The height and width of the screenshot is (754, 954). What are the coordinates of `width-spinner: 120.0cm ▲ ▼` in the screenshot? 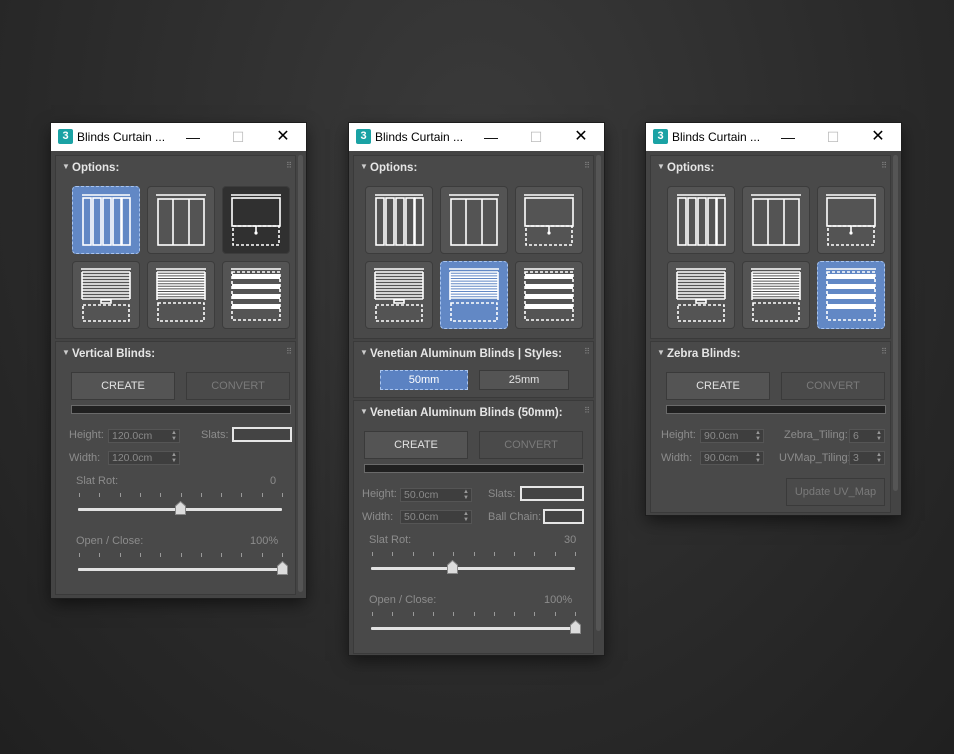 It's located at (144, 458).